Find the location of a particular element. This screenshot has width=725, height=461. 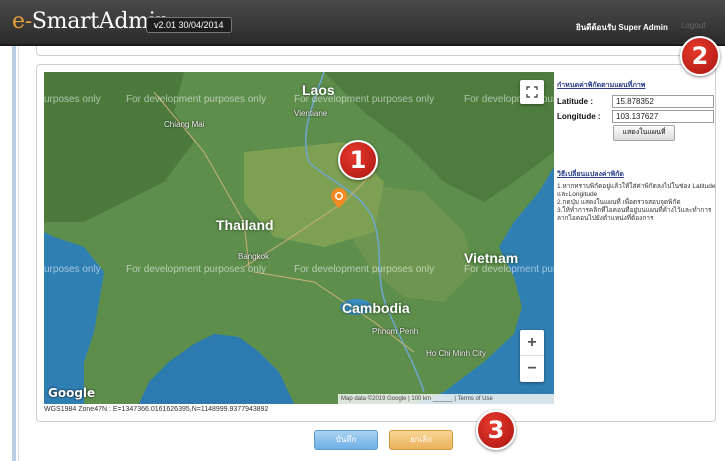

zoom-out-button: − is located at coordinates (532, 369).